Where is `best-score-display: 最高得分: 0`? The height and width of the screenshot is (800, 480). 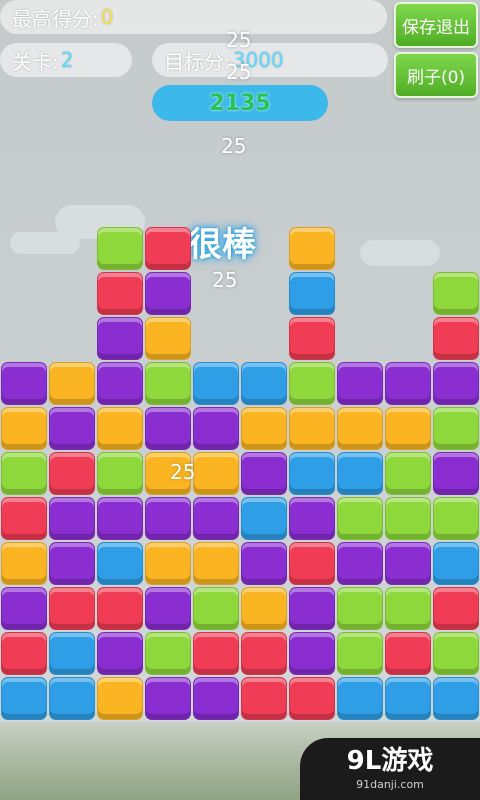 best-score-display: 最高得分: 0 is located at coordinates (193, 17).